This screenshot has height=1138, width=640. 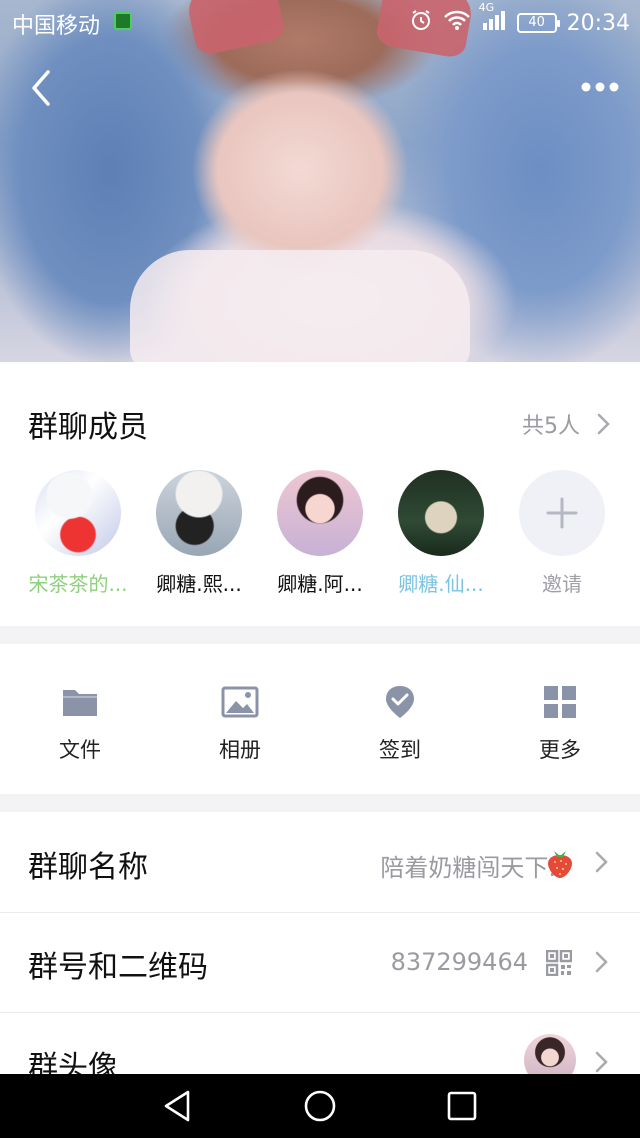 What do you see at coordinates (41, 88) in the screenshot?
I see `chevron-left-icon` at bounding box center [41, 88].